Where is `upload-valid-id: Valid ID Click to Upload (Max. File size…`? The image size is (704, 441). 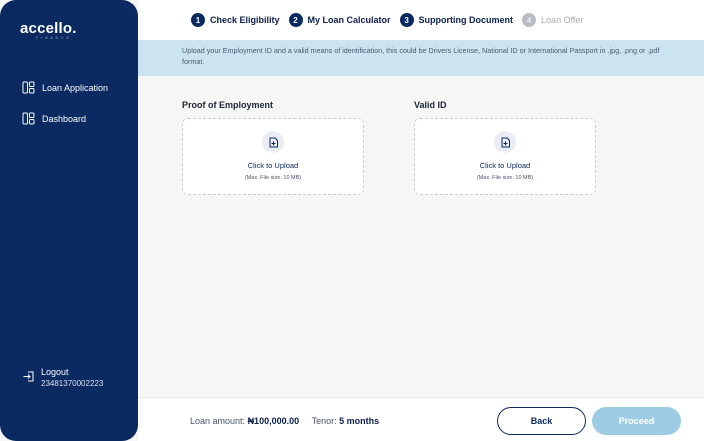
upload-valid-id: Valid ID Click to Upload (Max. File size… is located at coordinates (505, 147).